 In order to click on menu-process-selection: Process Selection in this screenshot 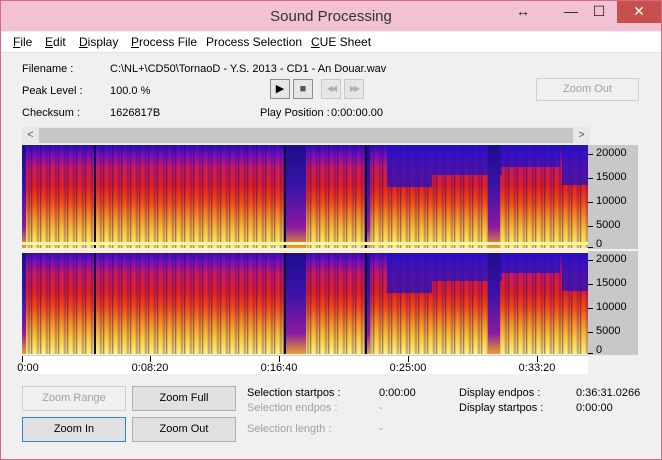, I will do `click(254, 42)`.